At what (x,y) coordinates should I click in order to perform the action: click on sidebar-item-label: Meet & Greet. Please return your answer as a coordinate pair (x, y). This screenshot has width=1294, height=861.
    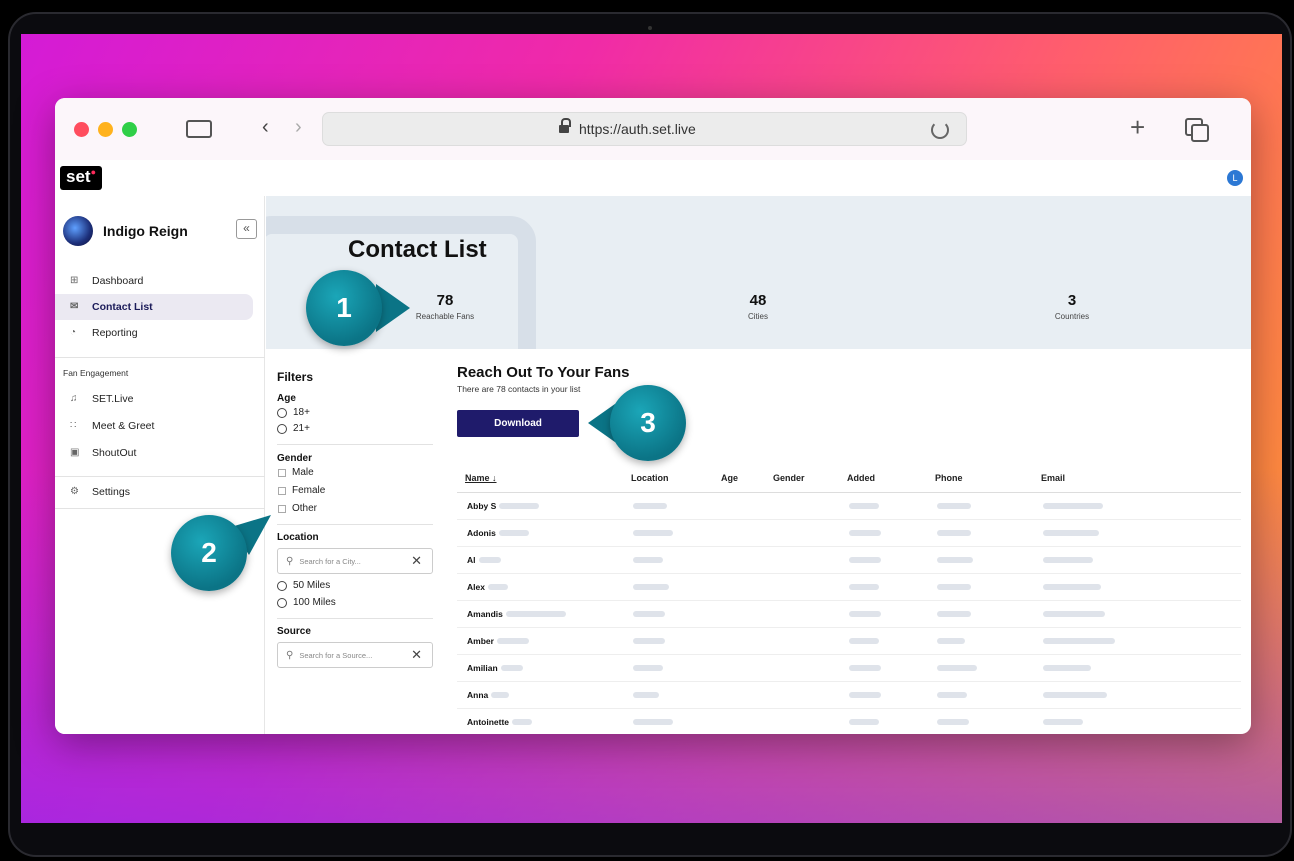
    Looking at the image, I should click on (123, 426).